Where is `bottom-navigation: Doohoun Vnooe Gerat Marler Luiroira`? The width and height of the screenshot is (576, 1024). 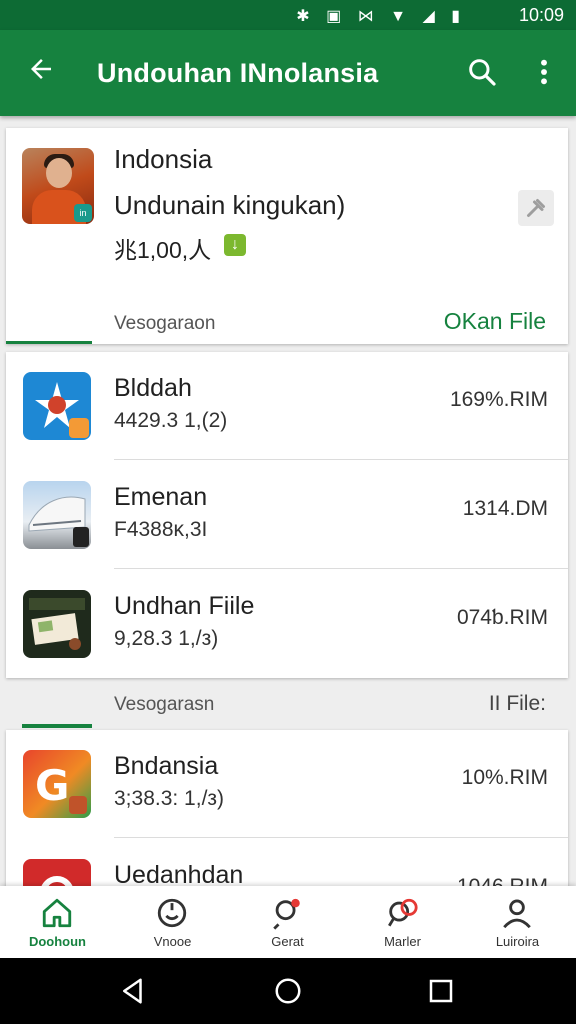
bottom-navigation: Doohoun Vnooe Gerat Marler Luiroira is located at coordinates (288, 922).